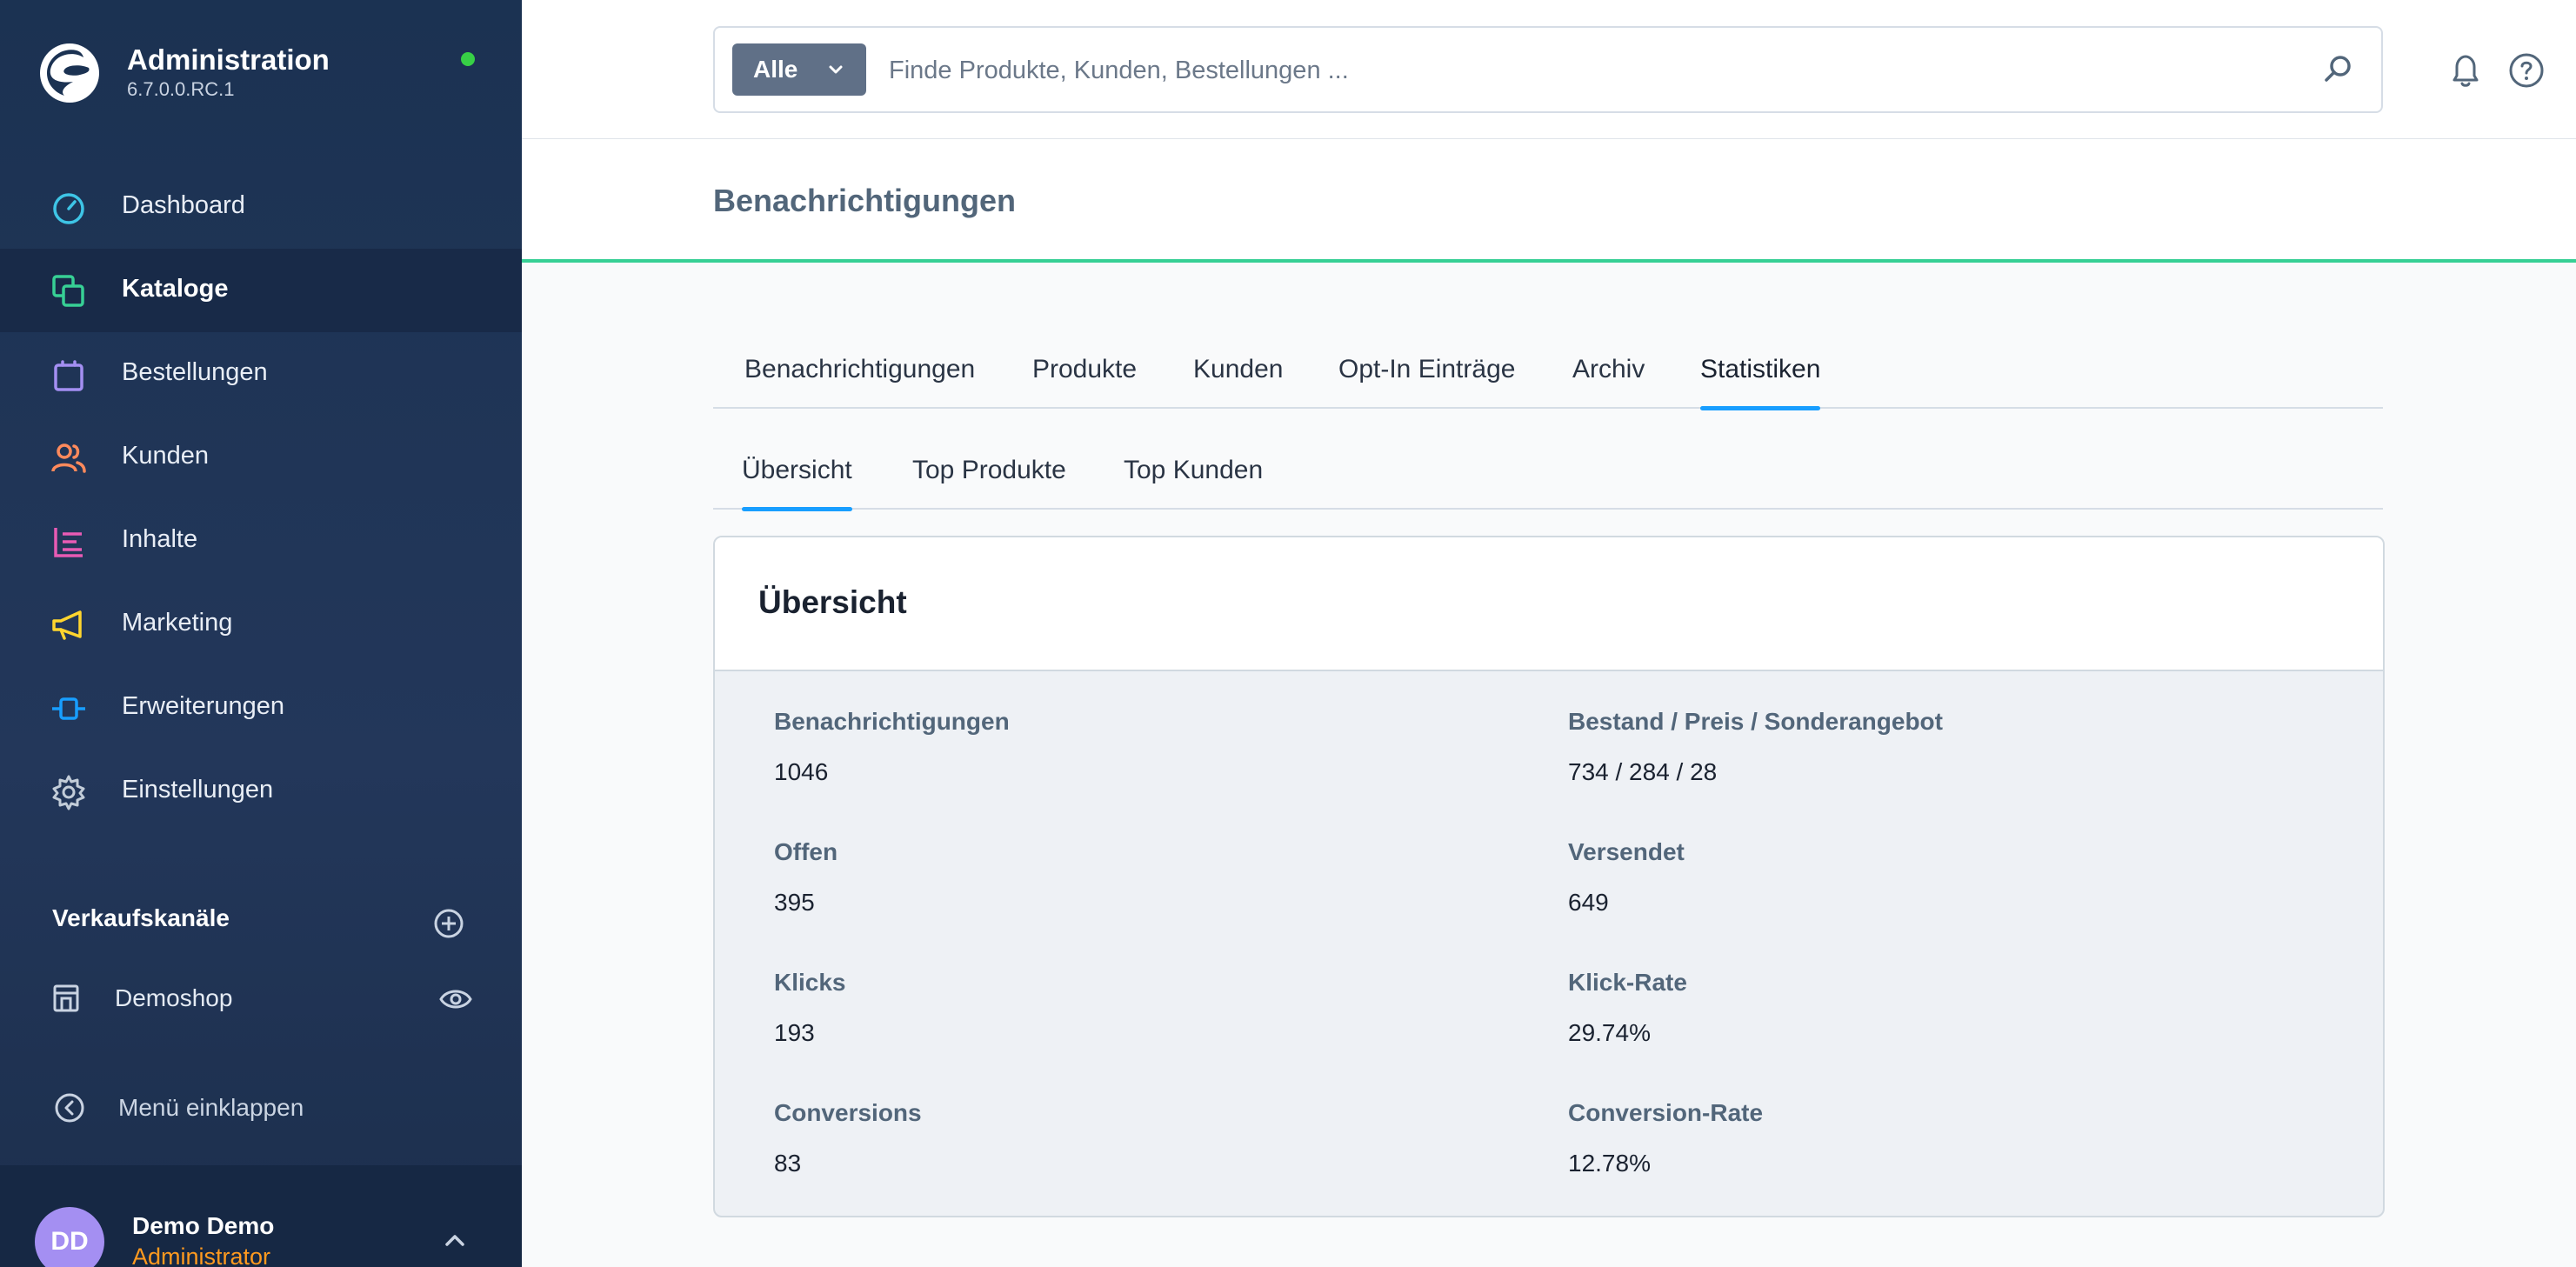  Describe the element at coordinates (68, 708) in the screenshot. I see `plug-icon` at that location.